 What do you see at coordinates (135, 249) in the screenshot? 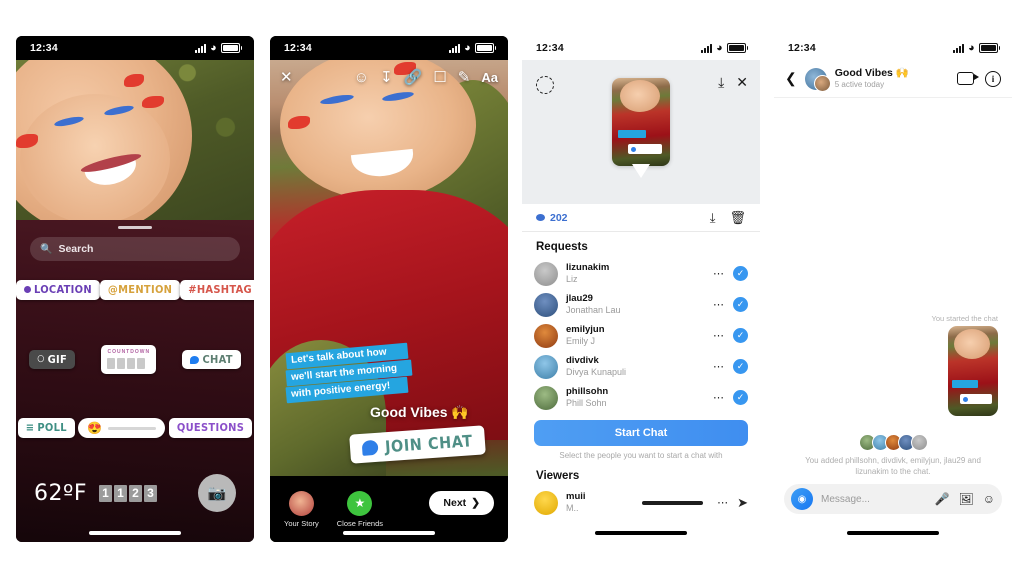
I see `search-input: 🔍 Search` at bounding box center [135, 249].